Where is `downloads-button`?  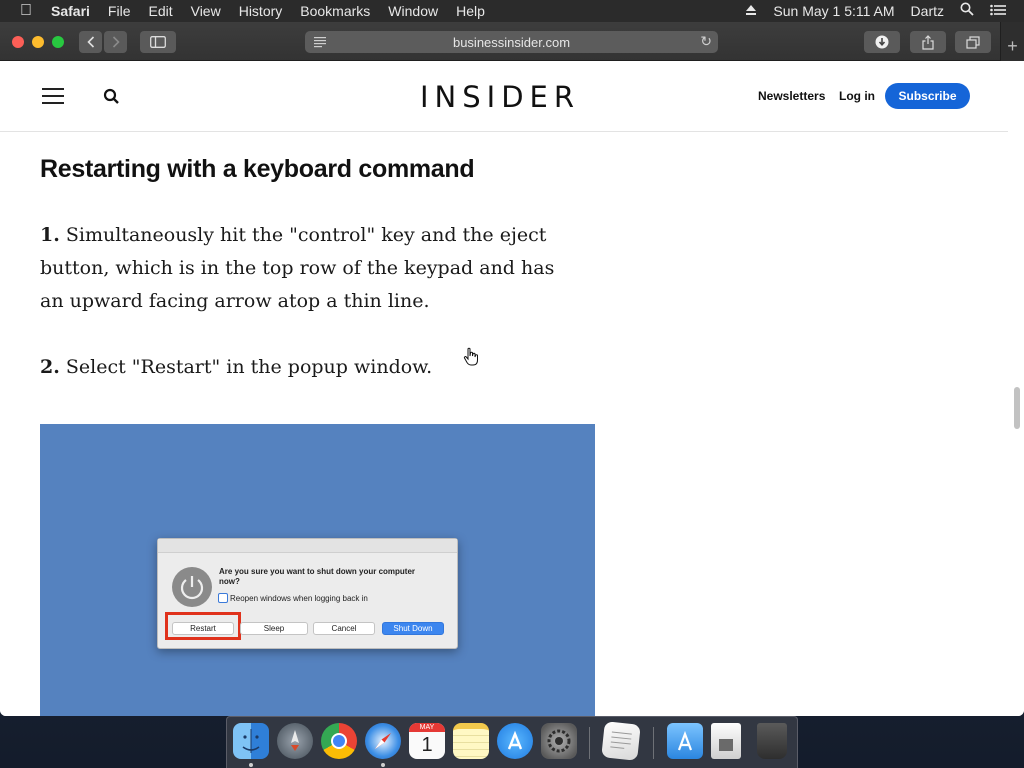 downloads-button is located at coordinates (882, 42).